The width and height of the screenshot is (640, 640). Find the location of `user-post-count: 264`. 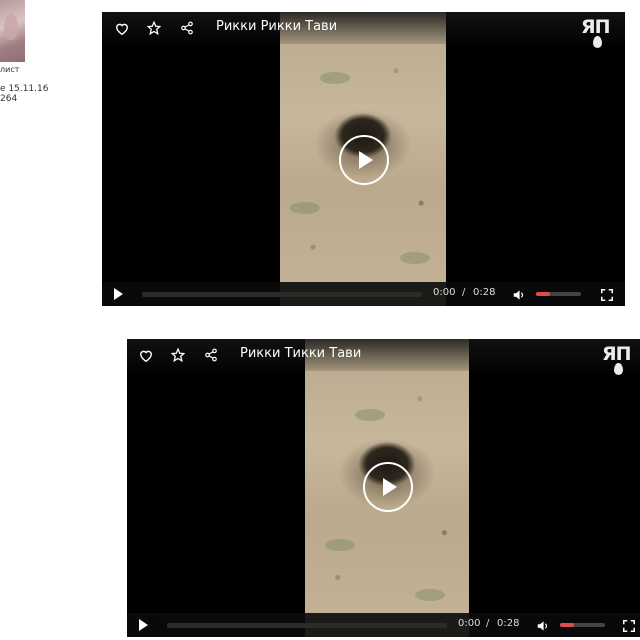

user-post-count: 264 is located at coordinates (9, 99).